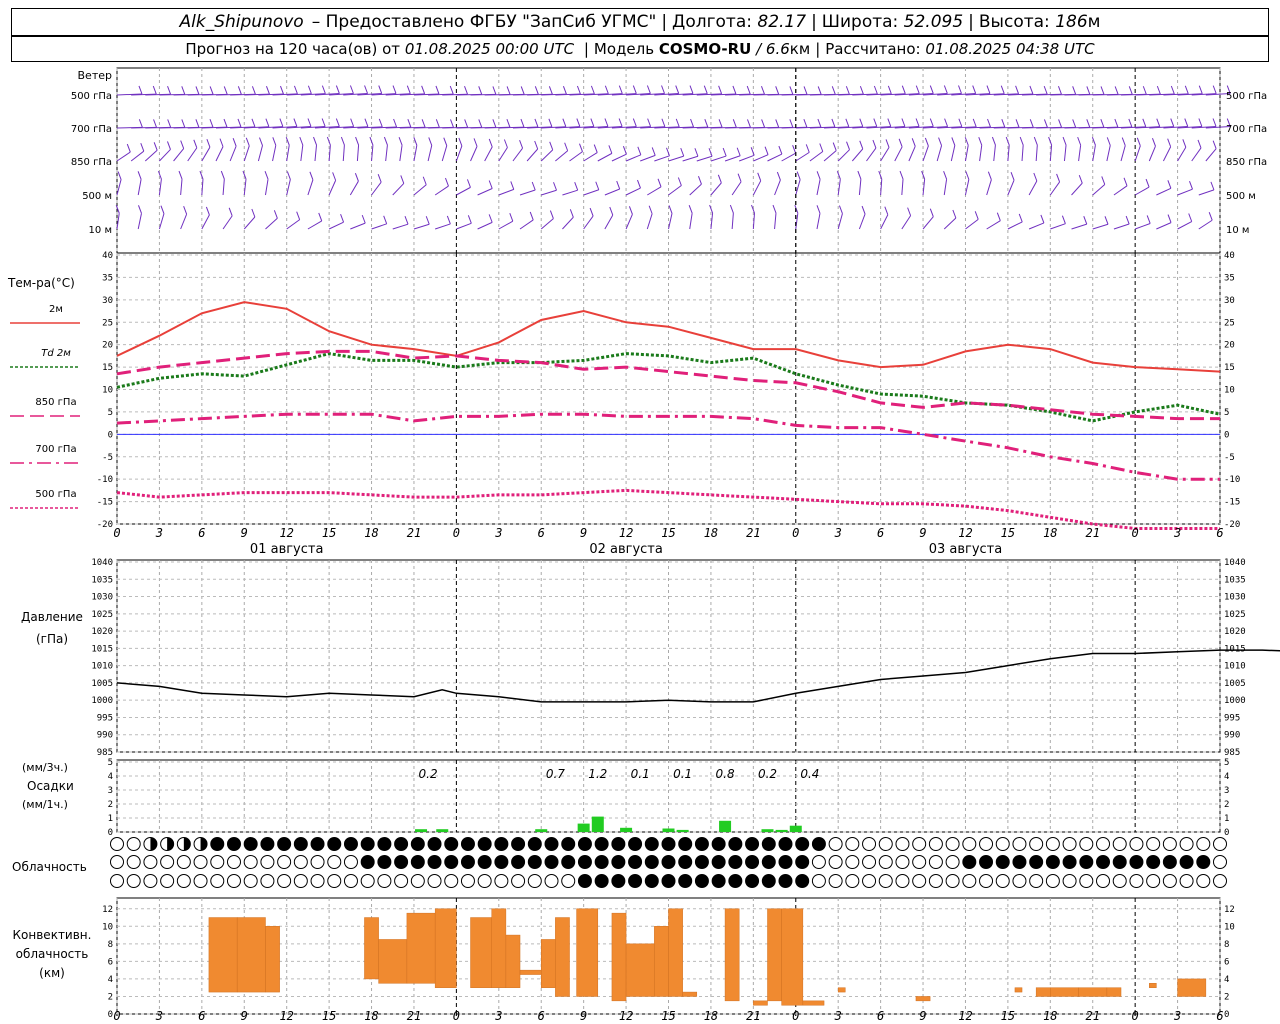  Describe the element at coordinates (52, 935) in the screenshot. I see `conv-title-1: Конвективн.` at that location.